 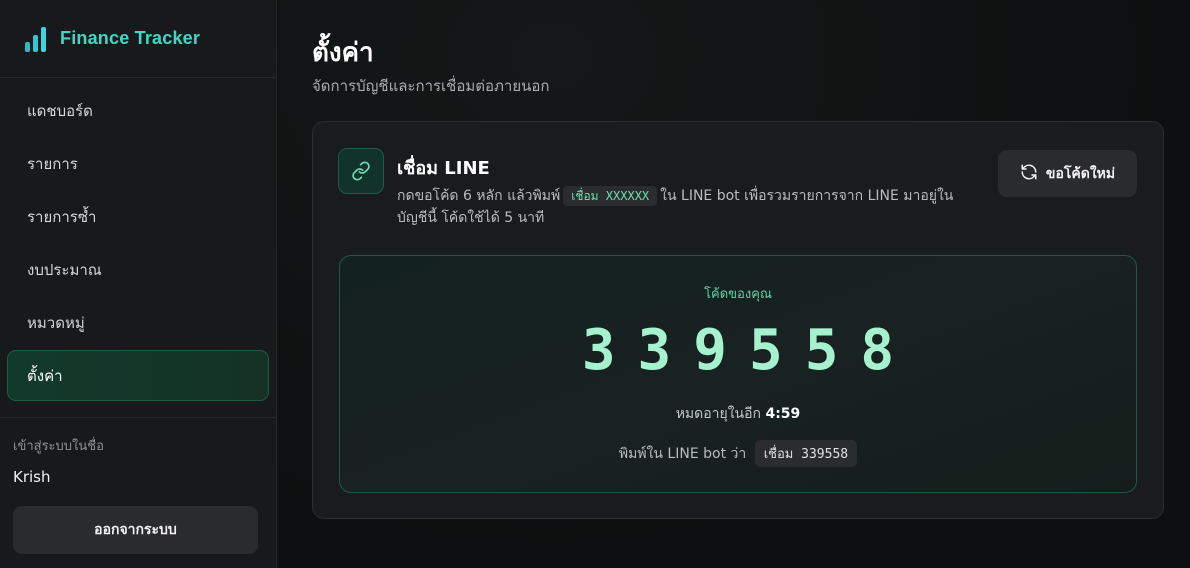 What do you see at coordinates (361, 171) in the screenshot?
I see `link-icon` at bounding box center [361, 171].